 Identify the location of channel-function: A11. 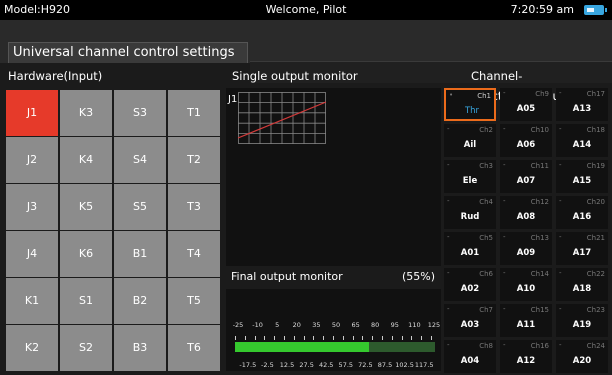
(526, 325).